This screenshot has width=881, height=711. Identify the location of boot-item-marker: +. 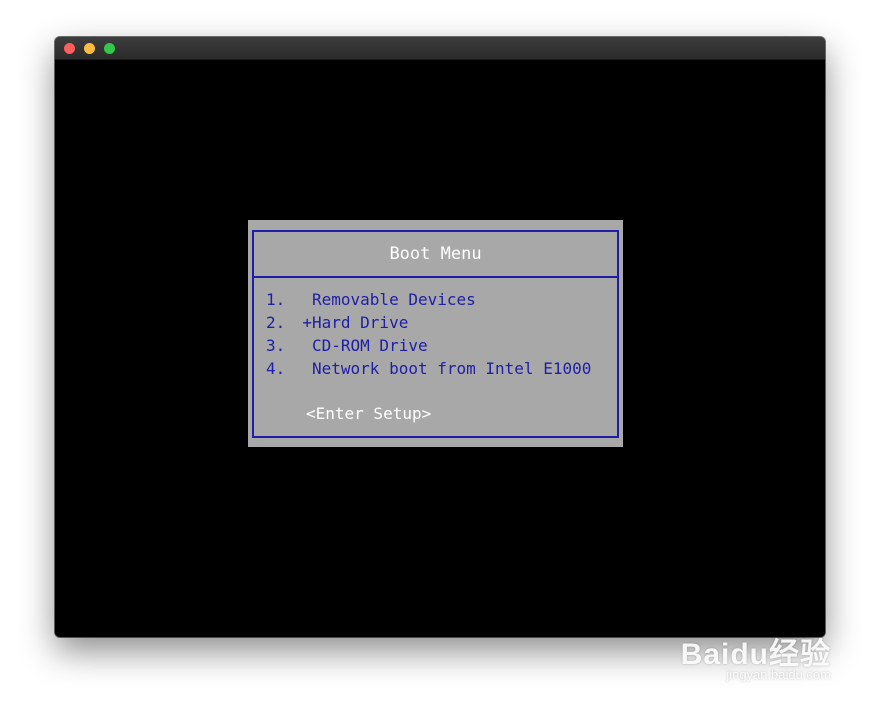
(307, 322).